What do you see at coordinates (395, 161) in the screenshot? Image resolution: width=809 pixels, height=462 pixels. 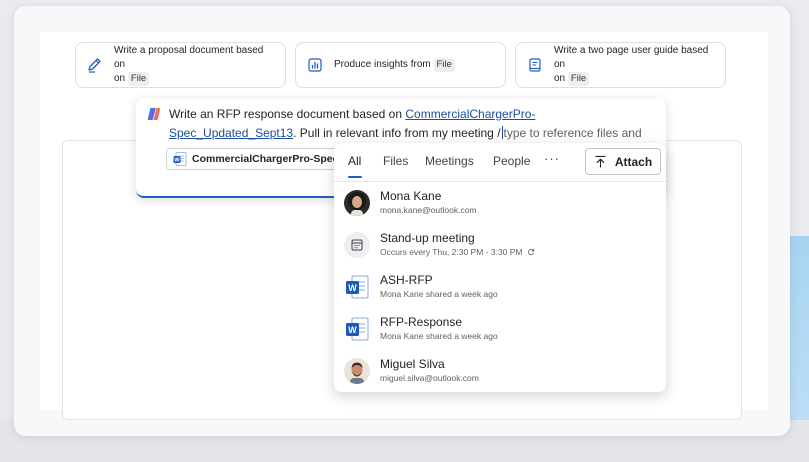 I see `tab-files: Files` at bounding box center [395, 161].